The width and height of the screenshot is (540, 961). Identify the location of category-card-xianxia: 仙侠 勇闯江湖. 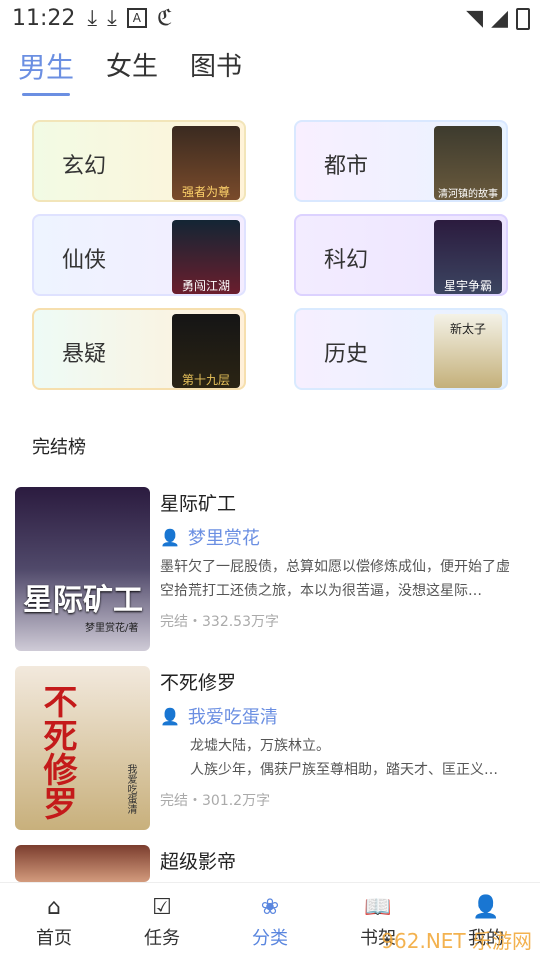
(139, 255).